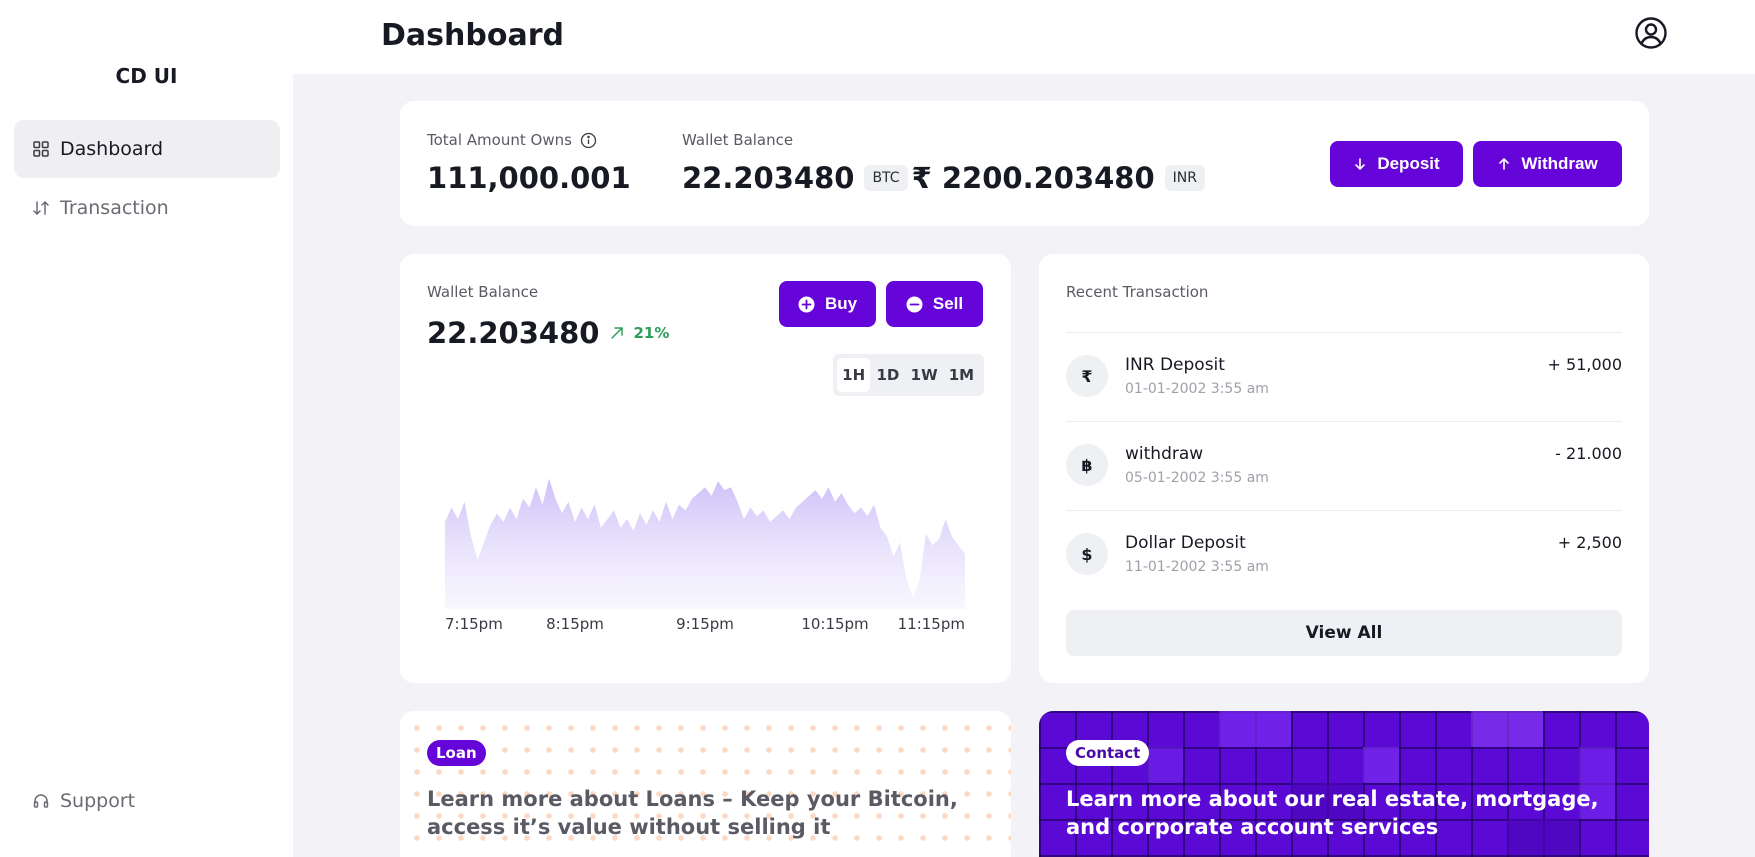  What do you see at coordinates (1033, 178) in the screenshot?
I see `inr-balance-value: ₹ 2200.203480` at bounding box center [1033, 178].